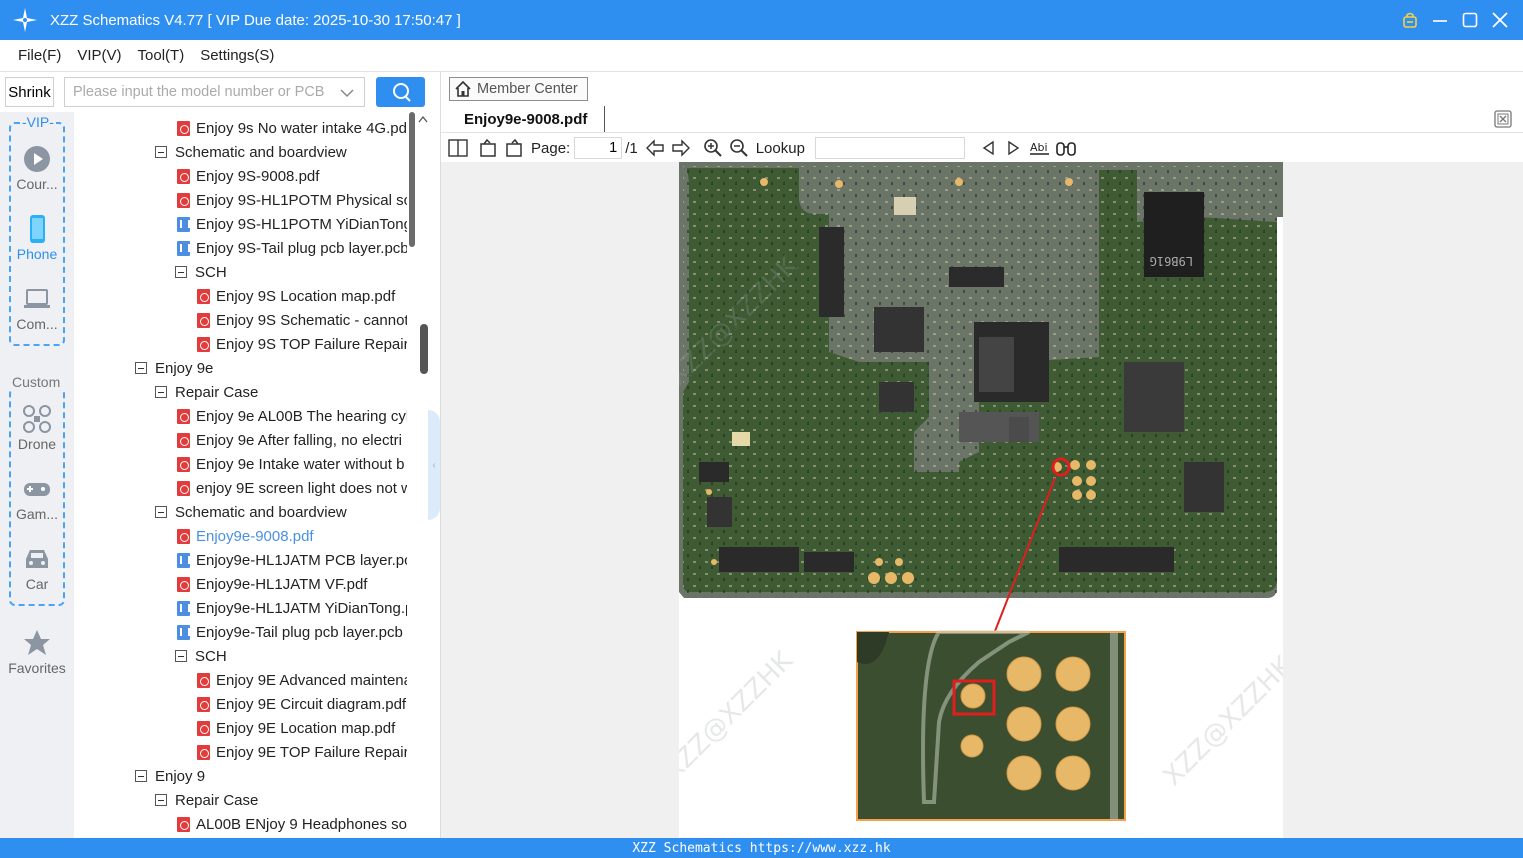 The width and height of the screenshot is (1523, 858). What do you see at coordinates (302, 680) in the screenshot?
I see `tree-file-item: Enjoy 9E Advanced maintena` at bounding box center [302, 680].